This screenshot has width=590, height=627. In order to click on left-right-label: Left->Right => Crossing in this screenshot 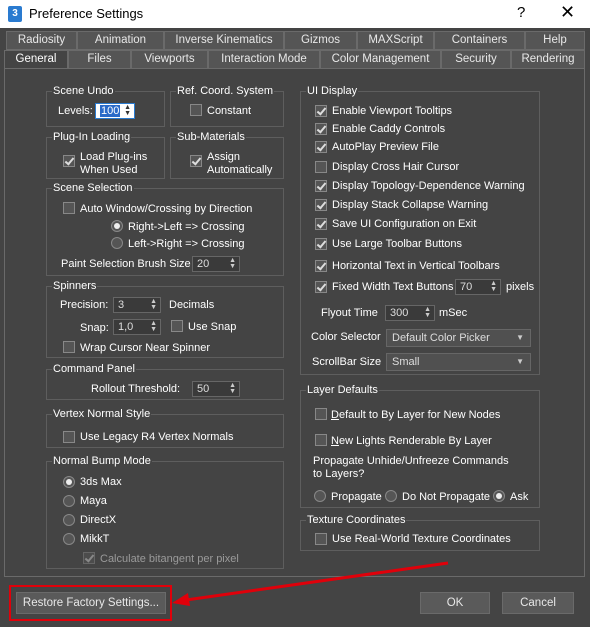, I will do `click(186, 244)`.